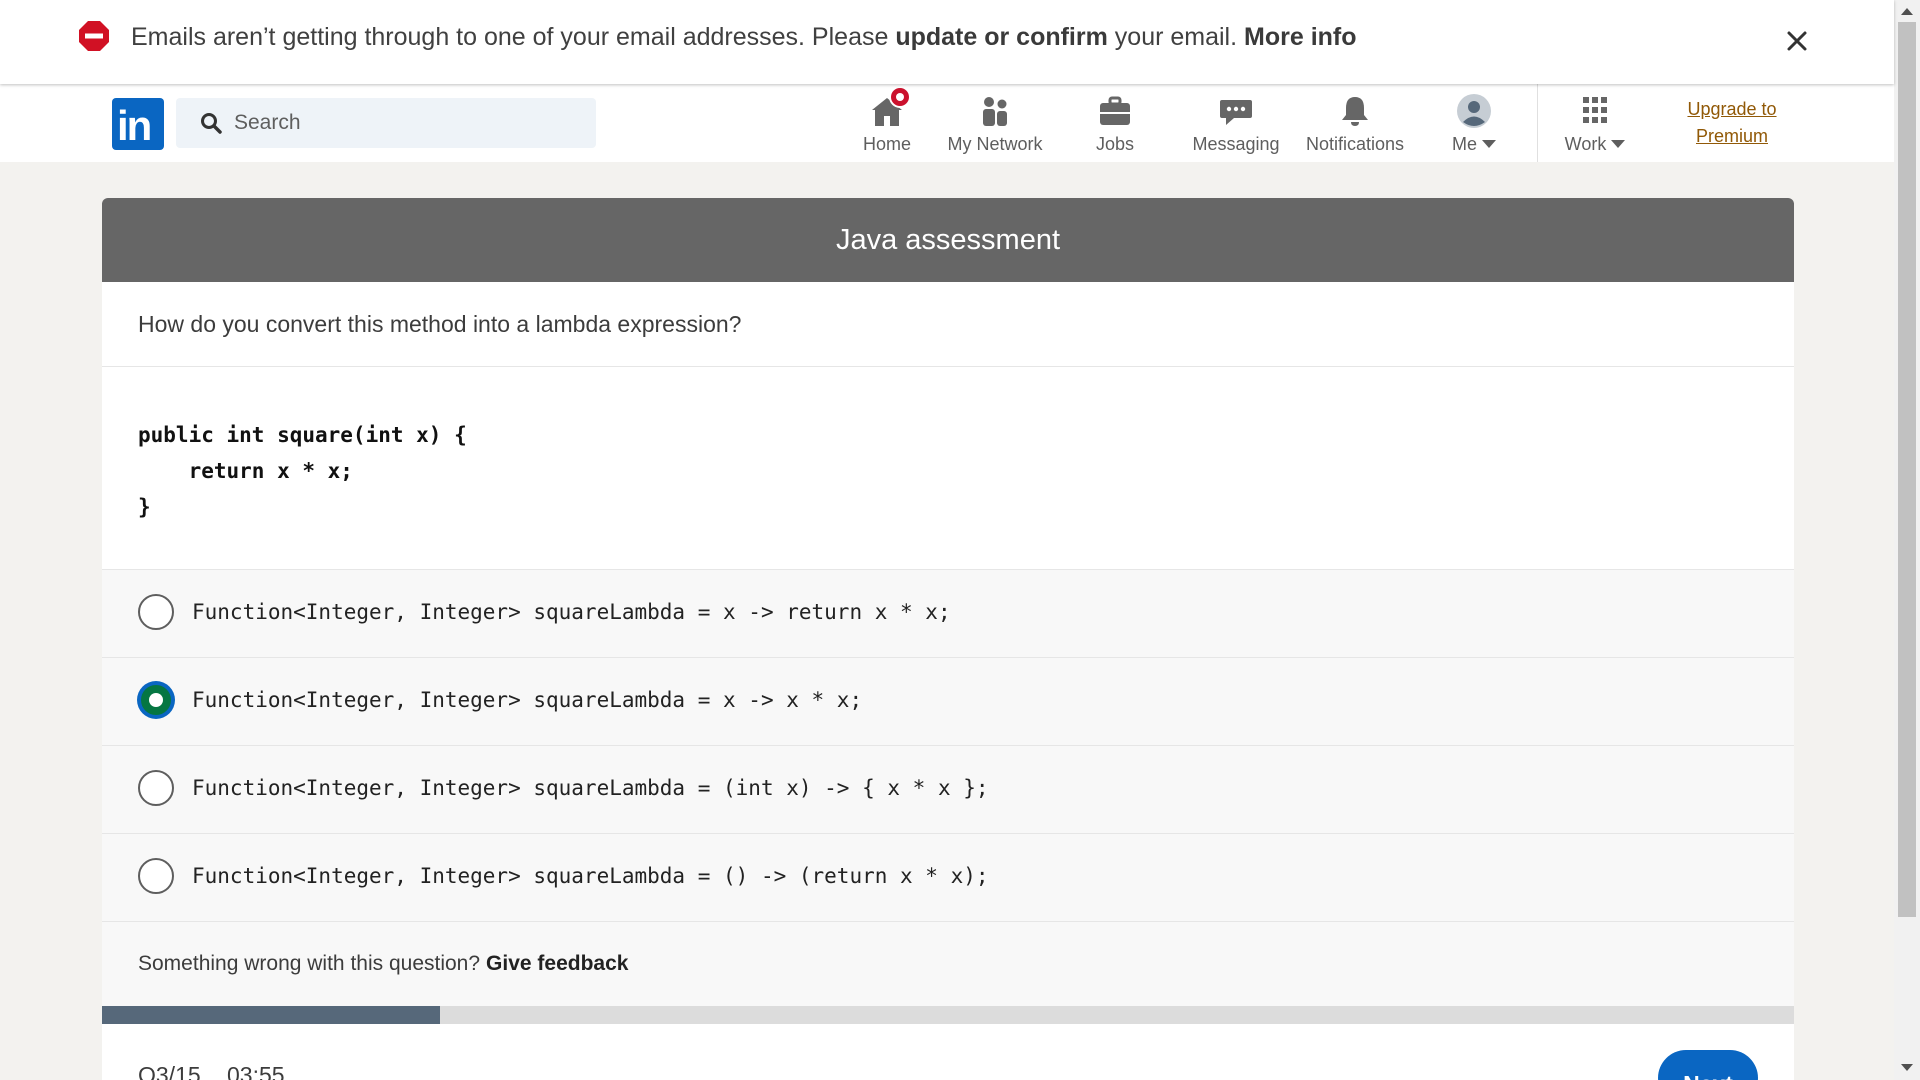  What do you see at coordinates (1797, 41) in the screenshot?
I see `close-icon` at bounding box center [1797, 41].